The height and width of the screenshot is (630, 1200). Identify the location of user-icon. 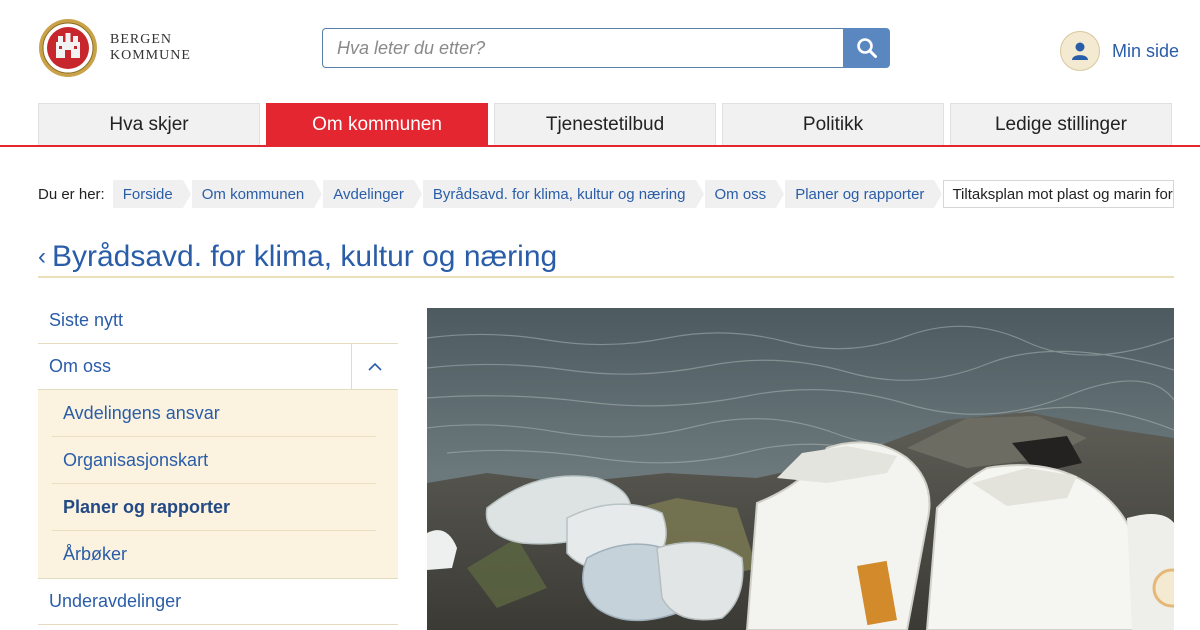
(1080, 51).